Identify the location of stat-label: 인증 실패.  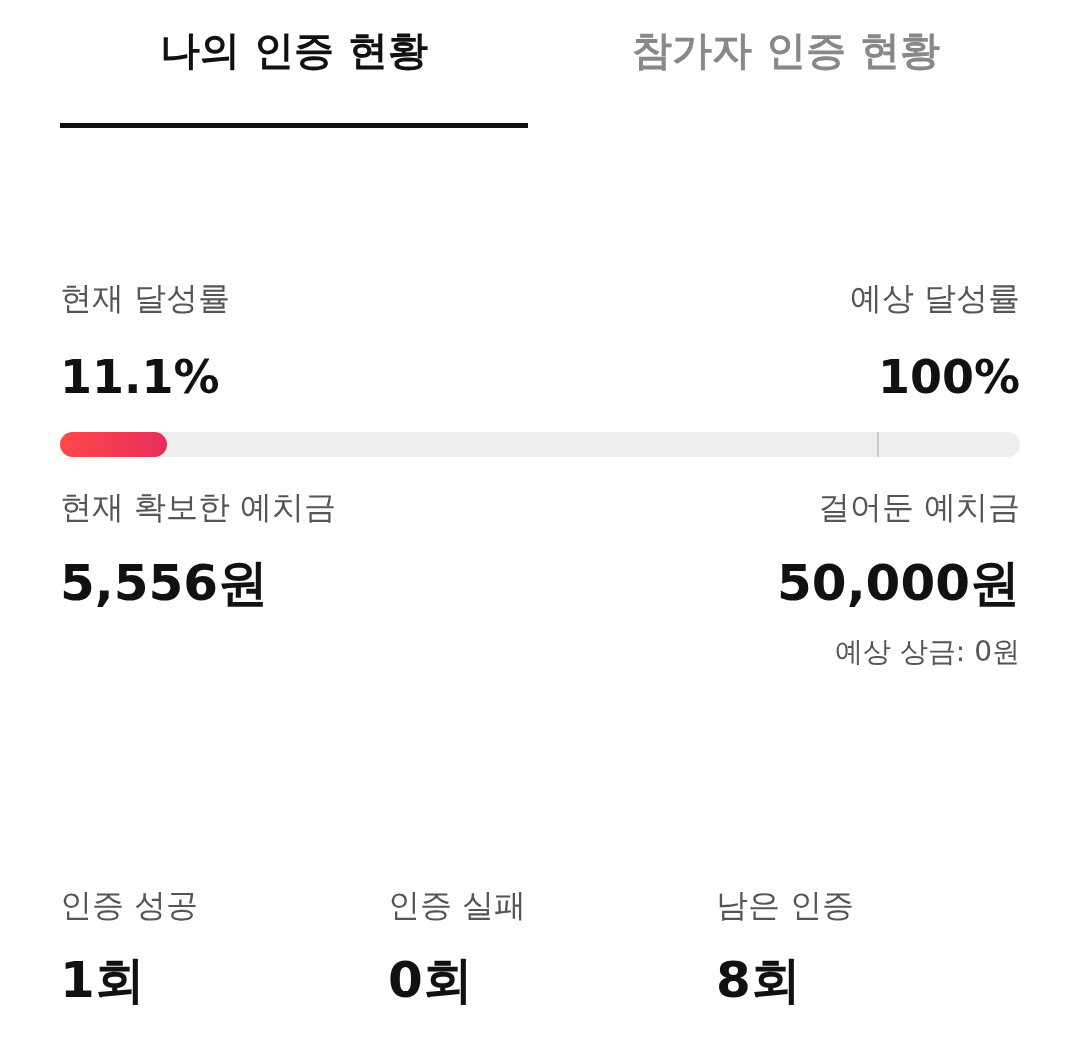
(457, 905).